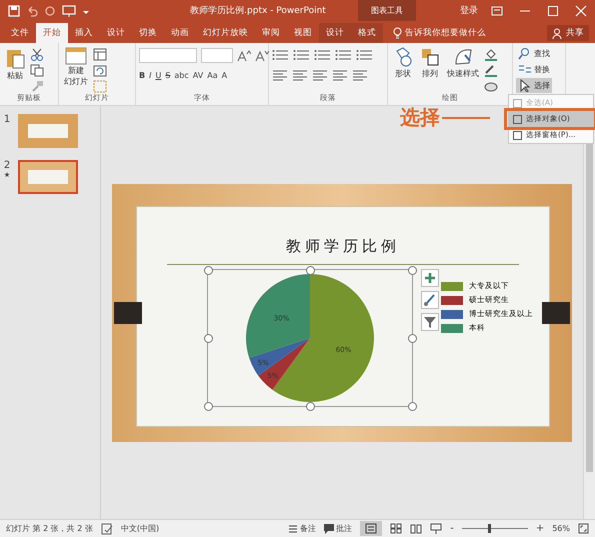 Image resolution: width=595 pixels, height=537 pixels. What do you see at coordinates (371, 528) in the screenshot?
I see `normal-view-icon` at bounding box center [371, 528].